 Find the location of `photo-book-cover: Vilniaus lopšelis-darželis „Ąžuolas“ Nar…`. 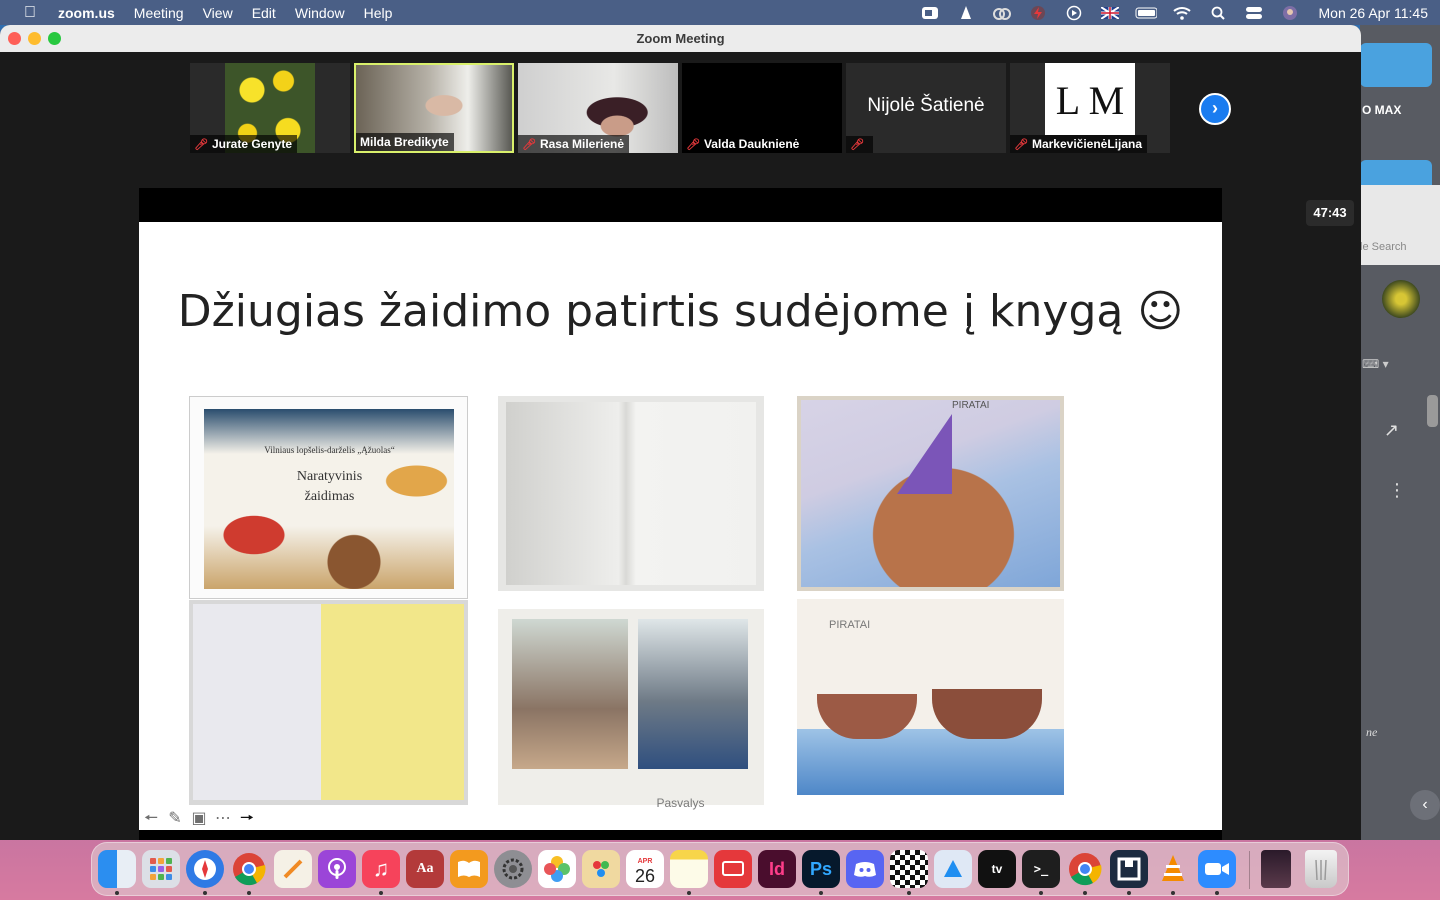

photo-book-cover: Vilniaus lopšelis-darželis „Ąžuolas“ Nar… is located at coordinates (328, 497).